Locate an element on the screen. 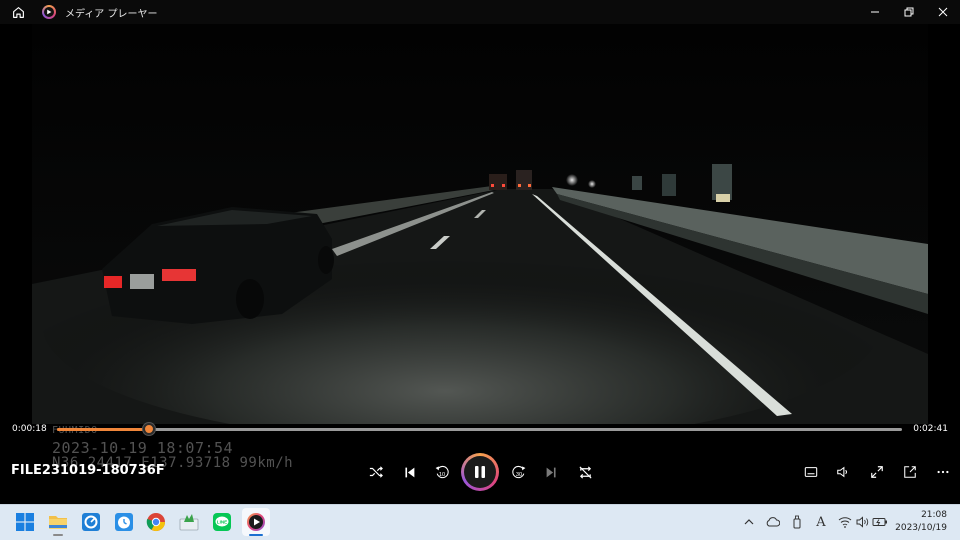 This screenshot has height=540, width=960. fullscreen-button is located at coordinates (877, 472).